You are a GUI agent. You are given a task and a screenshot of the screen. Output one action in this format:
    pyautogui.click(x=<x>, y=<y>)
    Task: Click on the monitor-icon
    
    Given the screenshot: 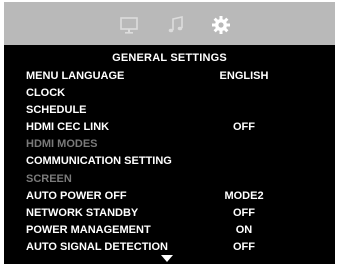 What is the action you would take?
    pyautogui.click(x=129, y=25)
    